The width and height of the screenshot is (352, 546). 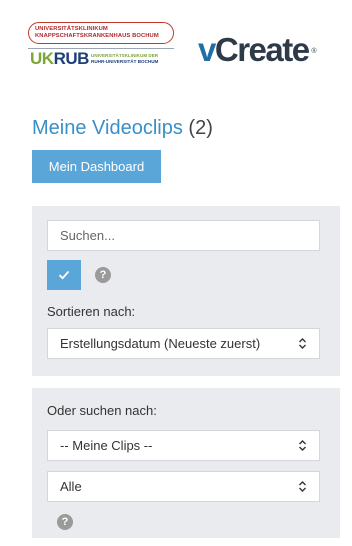 What do you see at coordinates (97, 35) in the screenshot?
I see `ukb-logo-line2: KNAPPSCHAFTSKRANKENHAUS BOCHUM` at bounding box center [97, 35].